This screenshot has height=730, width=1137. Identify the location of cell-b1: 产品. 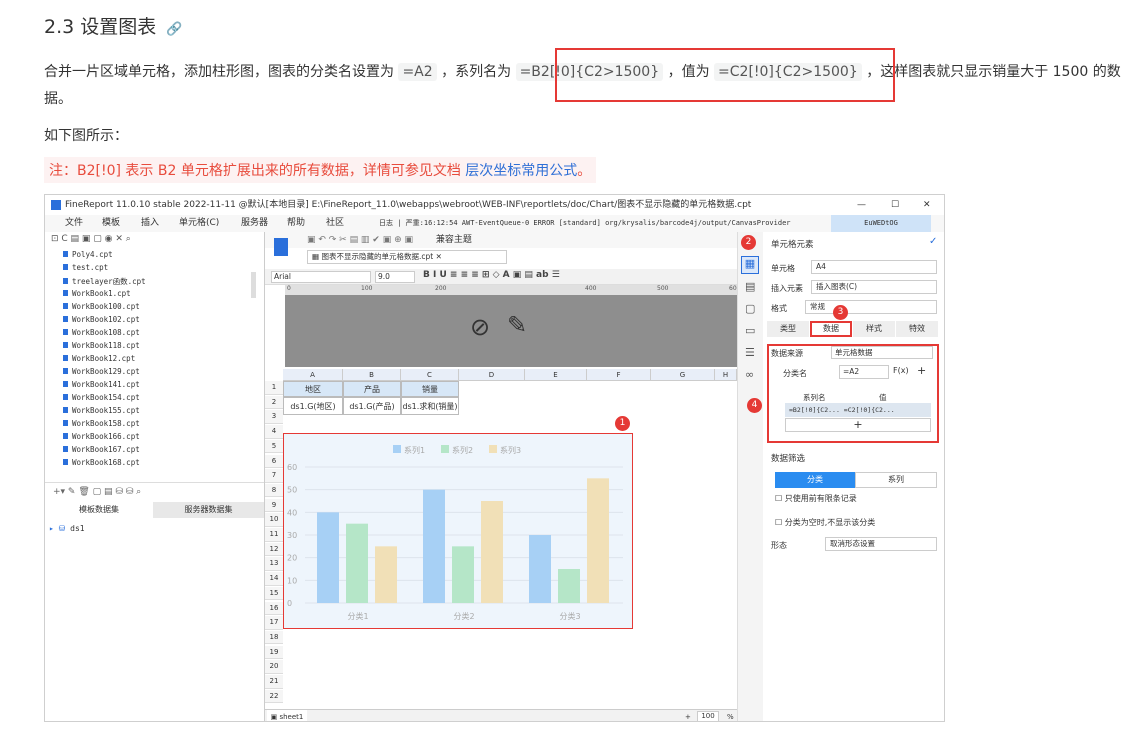
(372, 389).